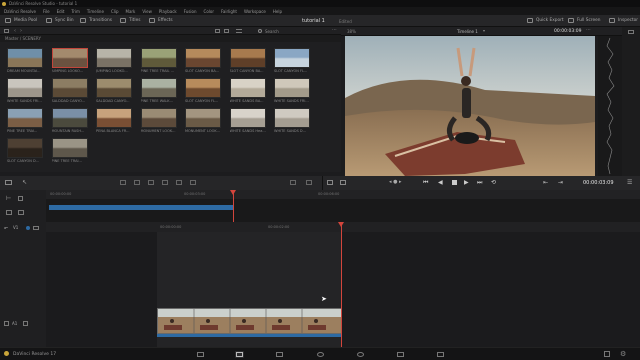 The image size is (640, 360). Describe the element at coordinates (141, 207) in the screenshot. I see `upper-timeline-clip` at that location.